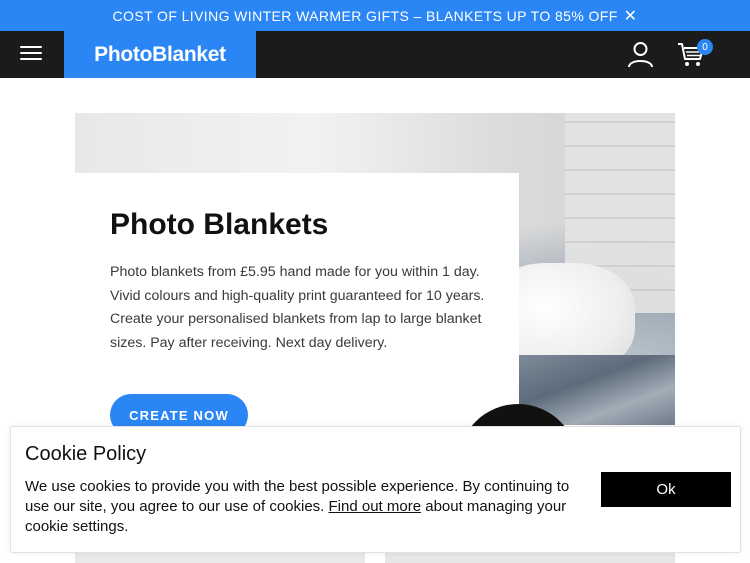  I want to click on menu-icon, so click(31, 55).